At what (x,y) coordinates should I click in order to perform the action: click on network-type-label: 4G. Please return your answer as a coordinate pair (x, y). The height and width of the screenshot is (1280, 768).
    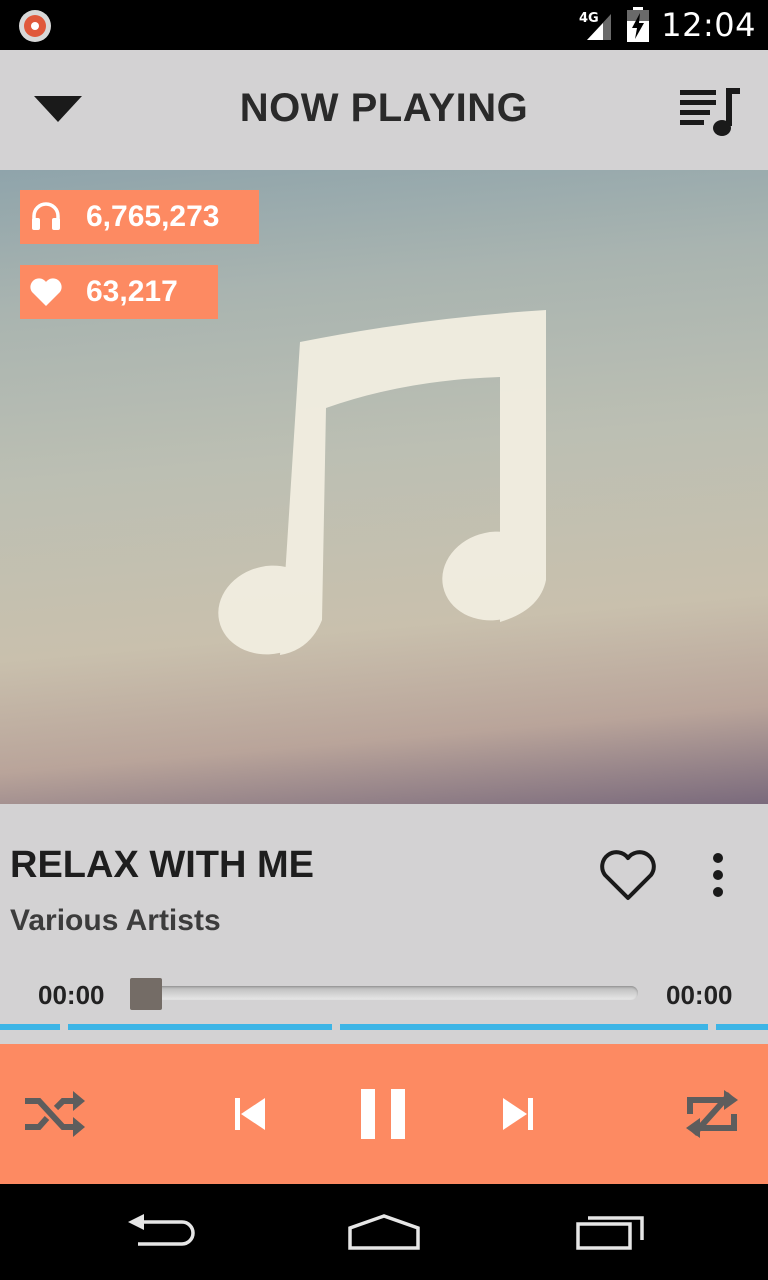
    Looking at the image, I should click on (589, 18).